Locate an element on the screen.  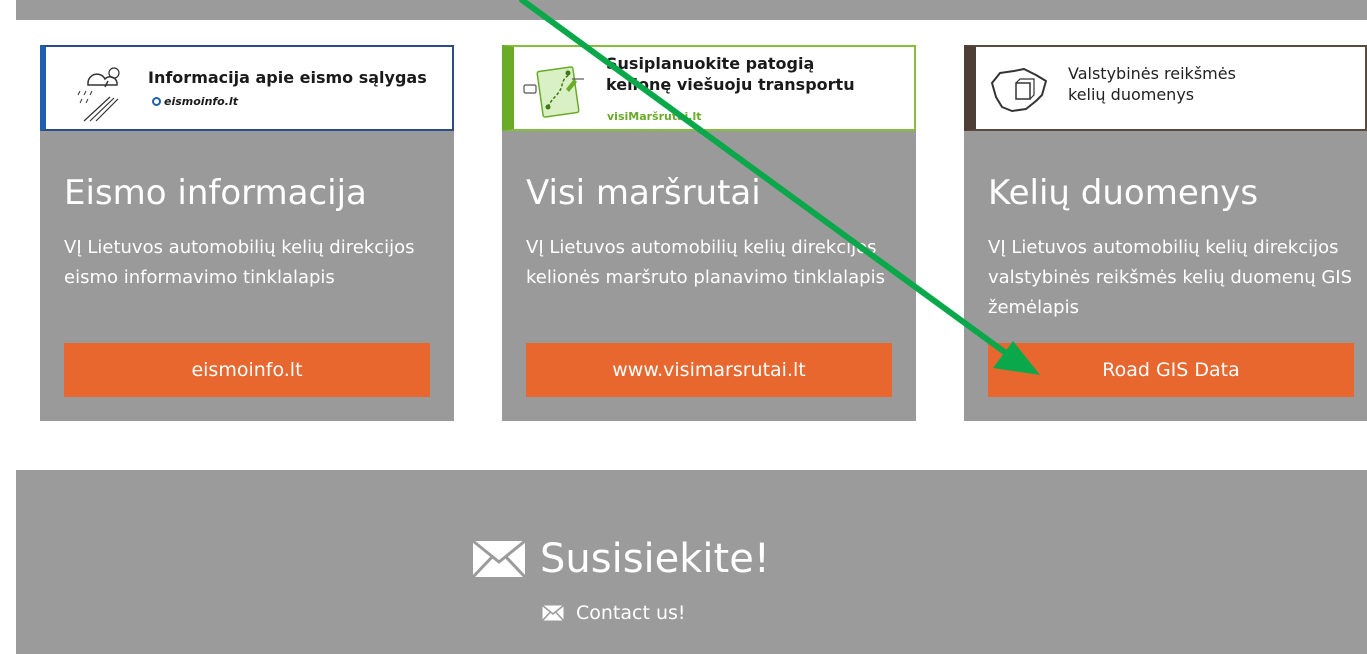
eismoinfo-button: eismoinfo.lt is located at coordinates (247, 370).